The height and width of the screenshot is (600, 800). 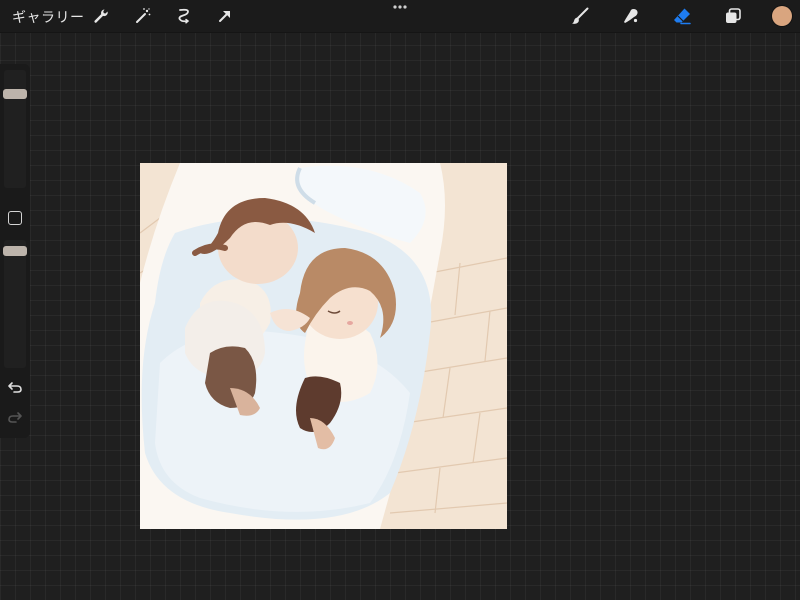 I want to click on eraser-button, so click(x=682, y=16).